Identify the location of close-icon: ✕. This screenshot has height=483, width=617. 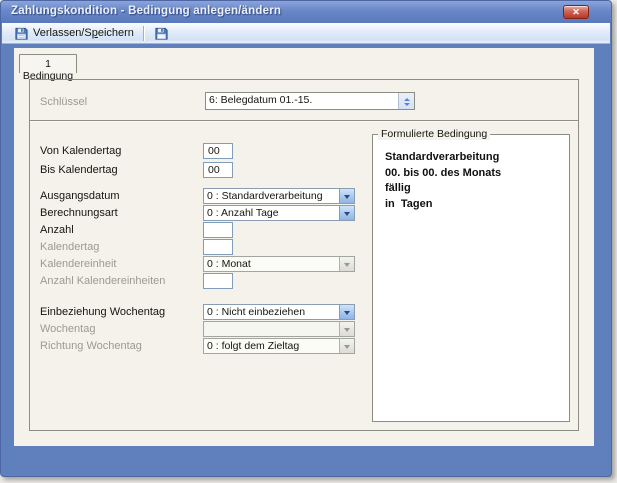
(576, 12).